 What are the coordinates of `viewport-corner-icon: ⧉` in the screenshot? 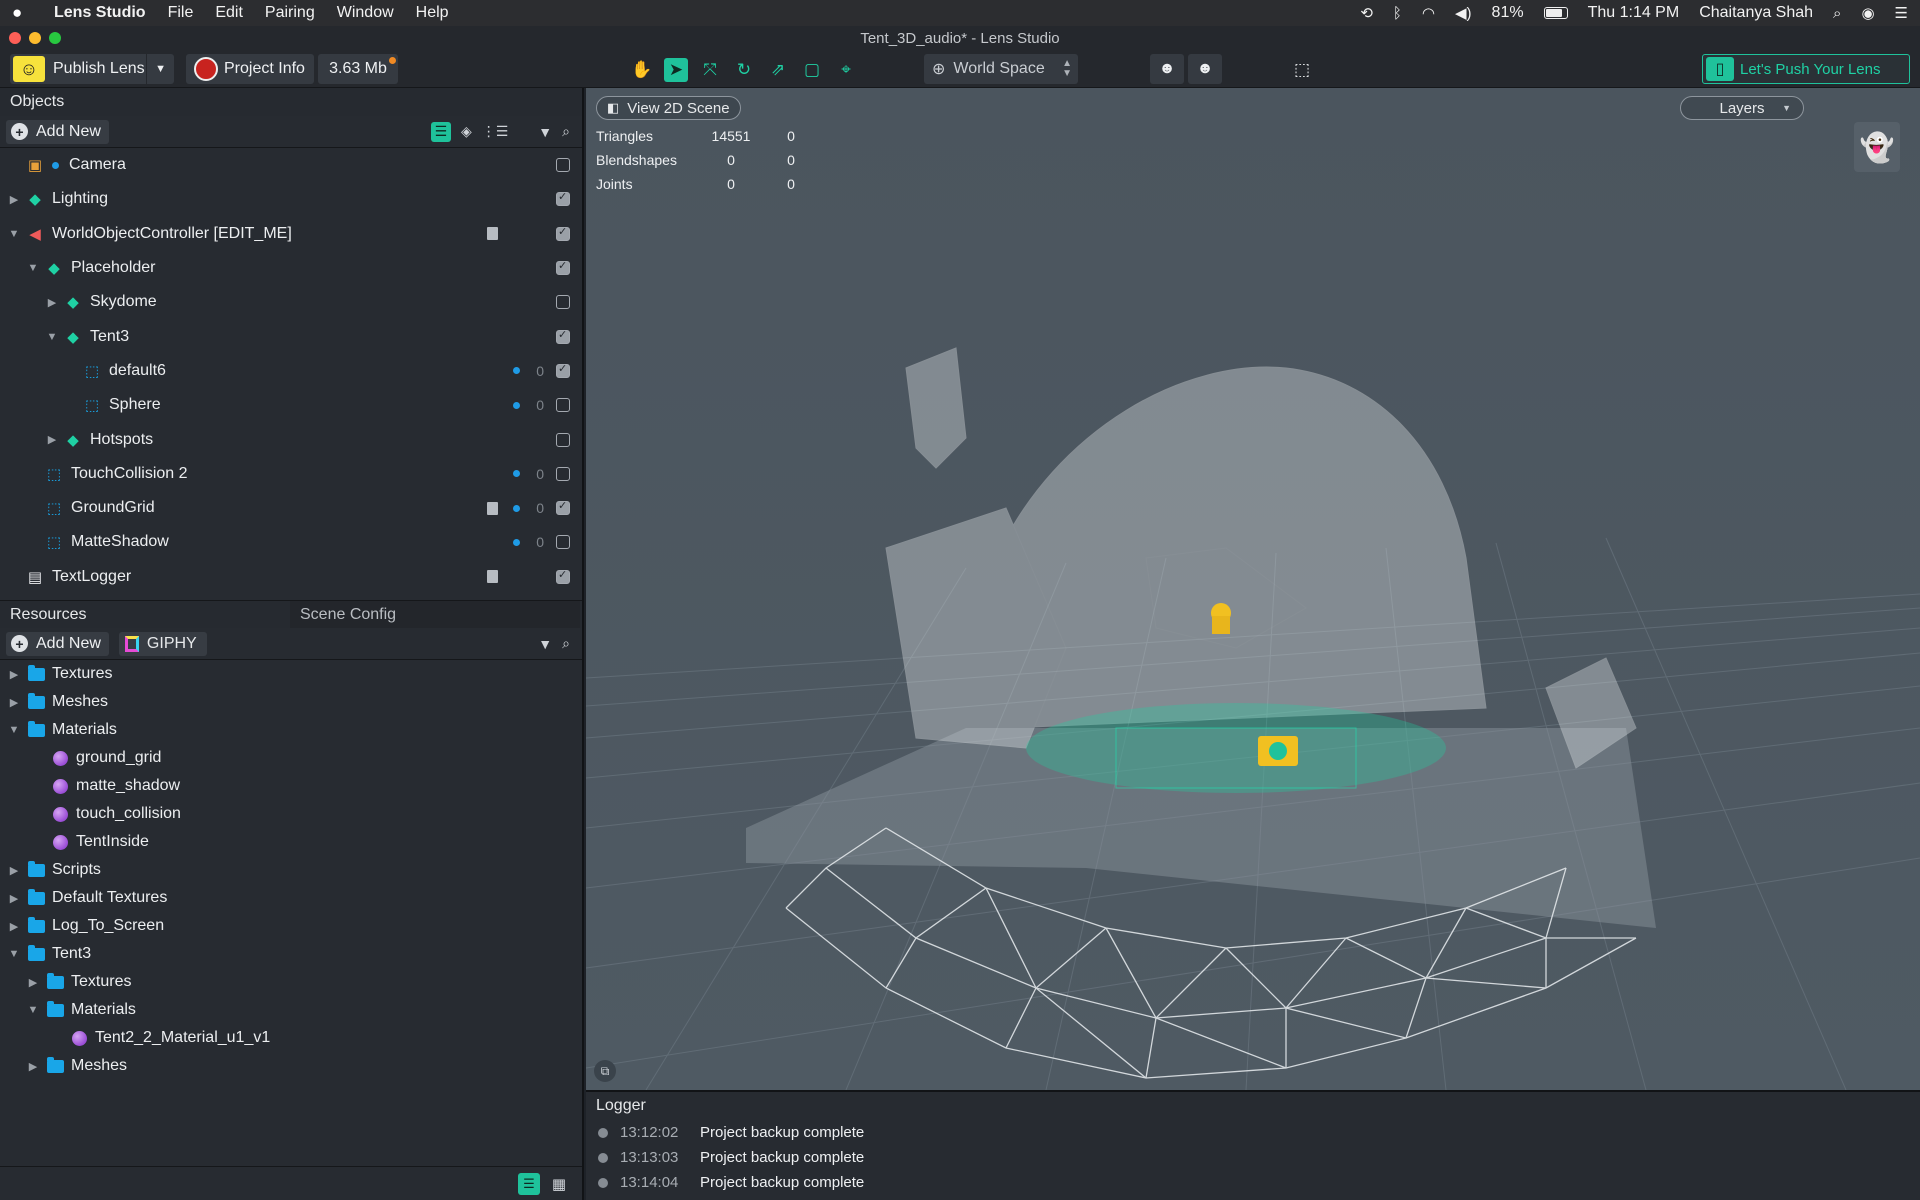 It's located at (605, 1071).